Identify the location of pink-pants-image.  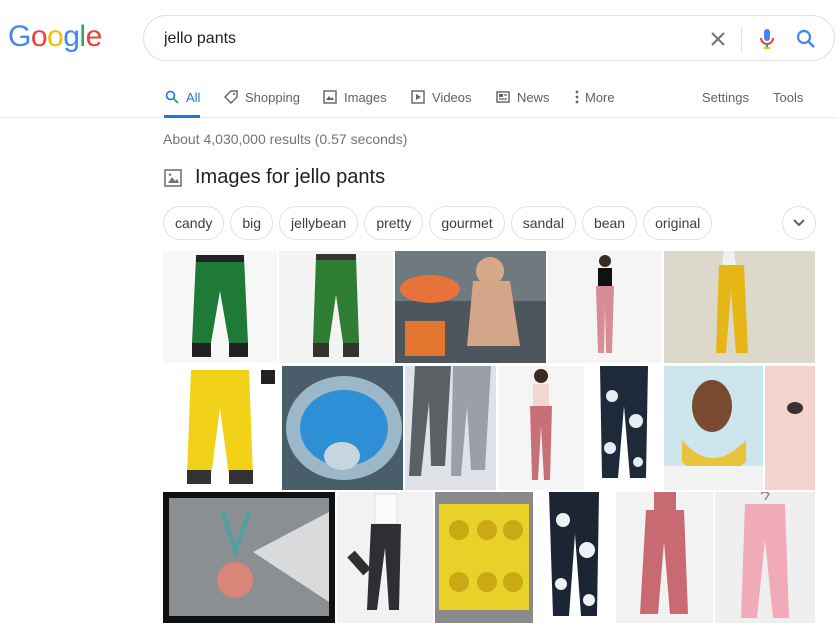
(765, 555).